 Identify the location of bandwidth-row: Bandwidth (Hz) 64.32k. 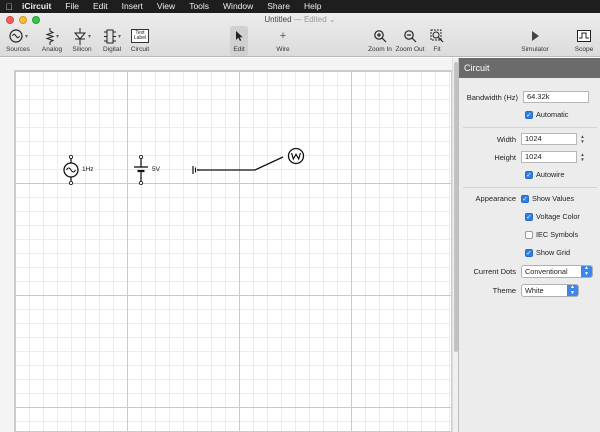
(529, 97).